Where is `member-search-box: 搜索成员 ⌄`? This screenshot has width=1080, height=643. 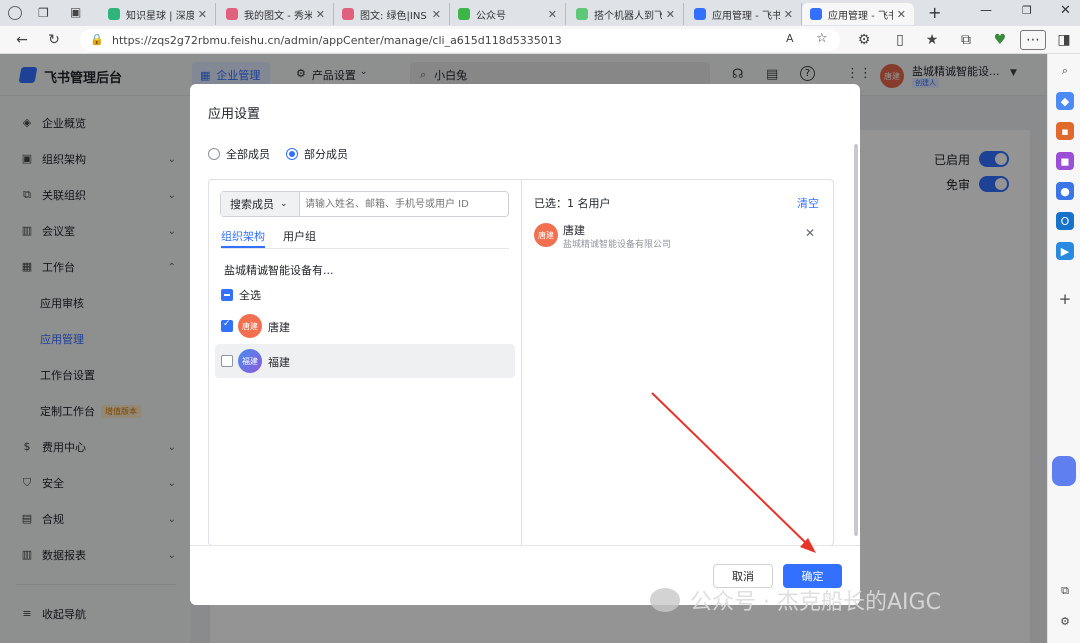 member-search-box: 搜索成员 ⌄ is located at coordinates (364, 204).